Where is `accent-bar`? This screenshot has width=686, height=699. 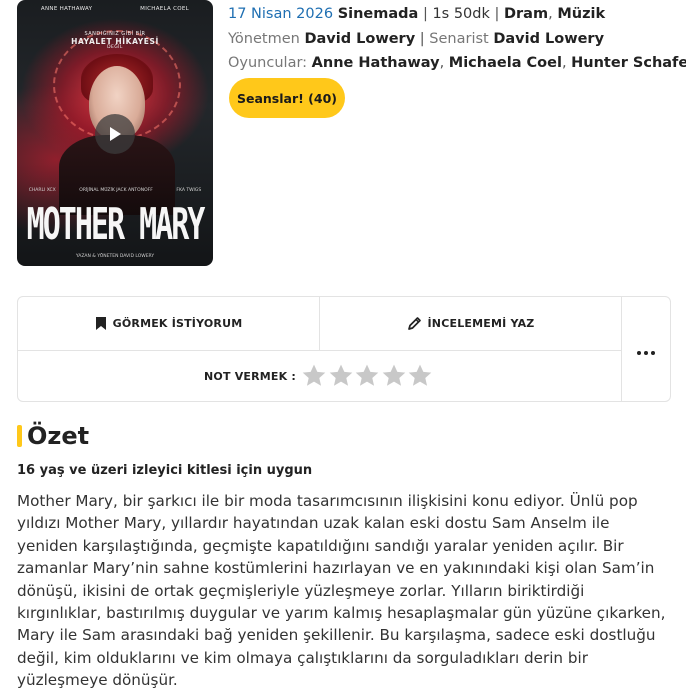
accent-bar is located at coordinates (19, 436).